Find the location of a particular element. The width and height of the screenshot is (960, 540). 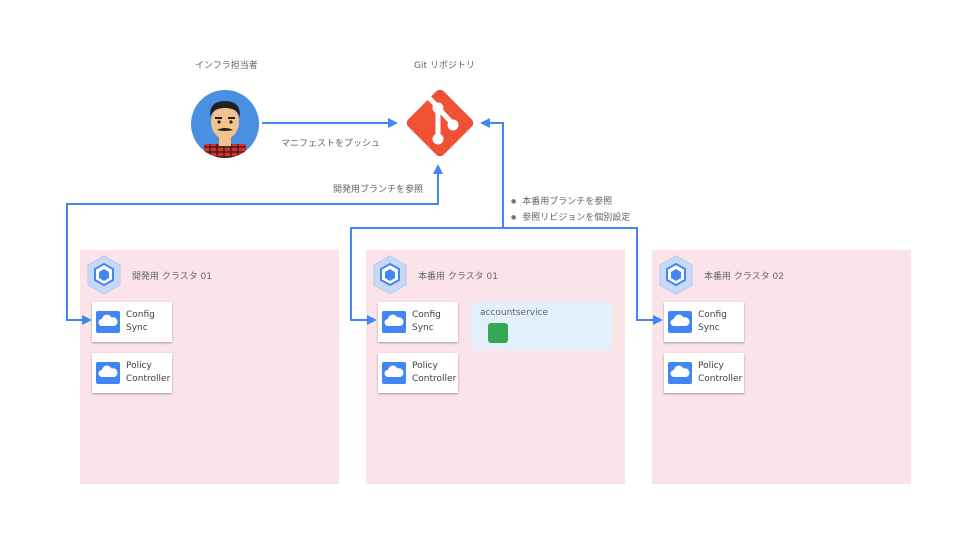

git-icon is located at coordinates (440, 123).